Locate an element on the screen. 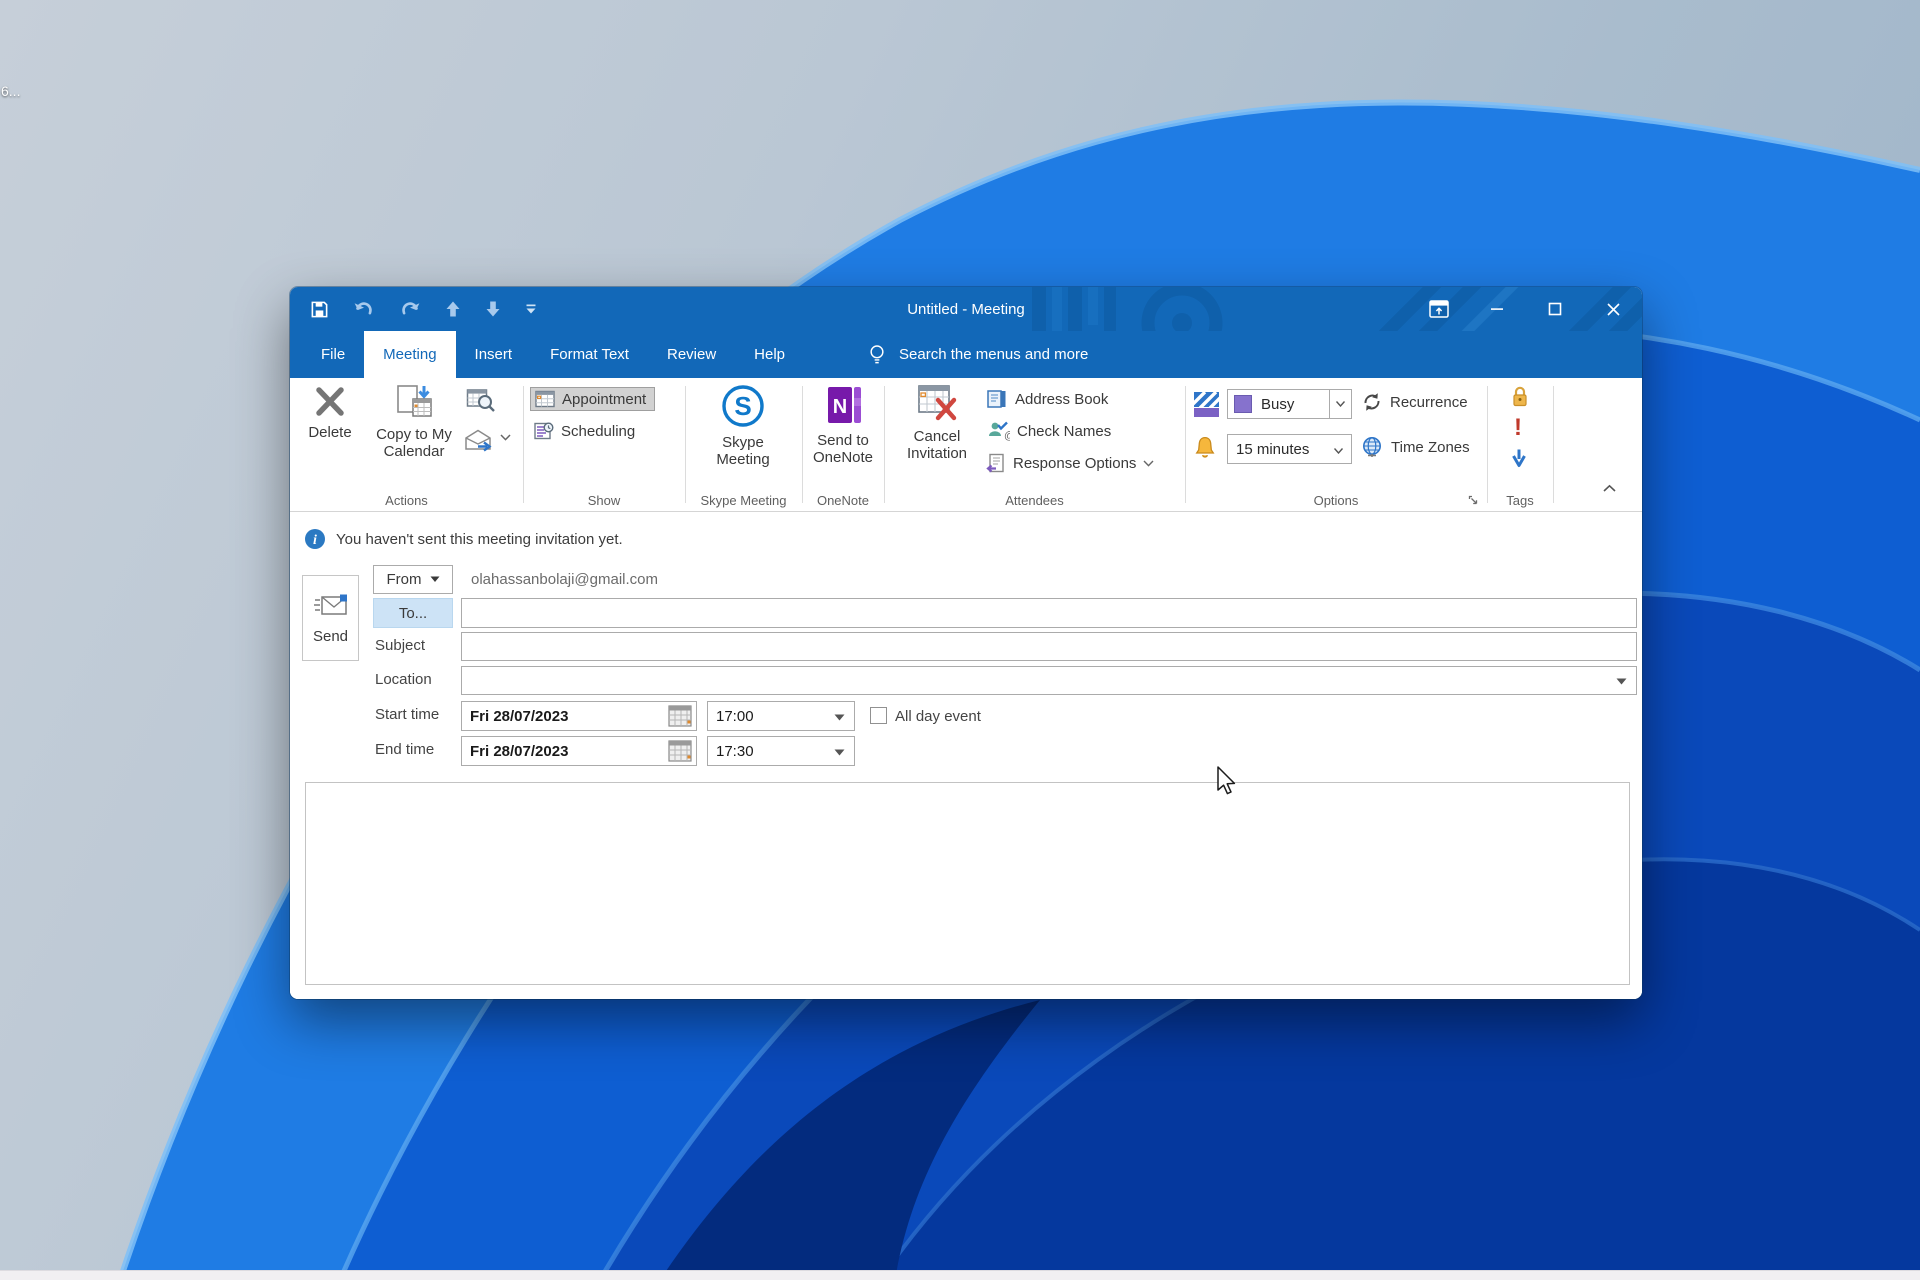 This screenshot has width=1920, height=1280. to-input is located at coordinates (1049, 613).